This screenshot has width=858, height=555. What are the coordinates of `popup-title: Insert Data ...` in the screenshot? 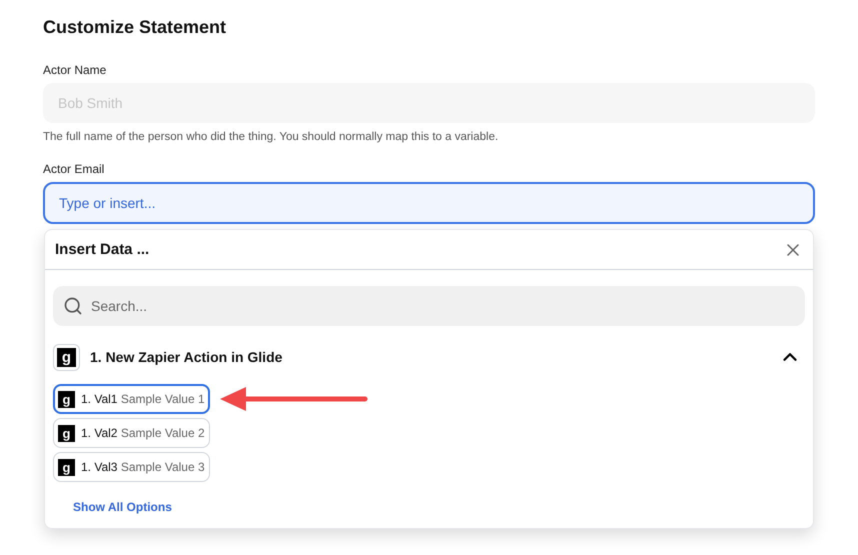 It's located at (102, 250).